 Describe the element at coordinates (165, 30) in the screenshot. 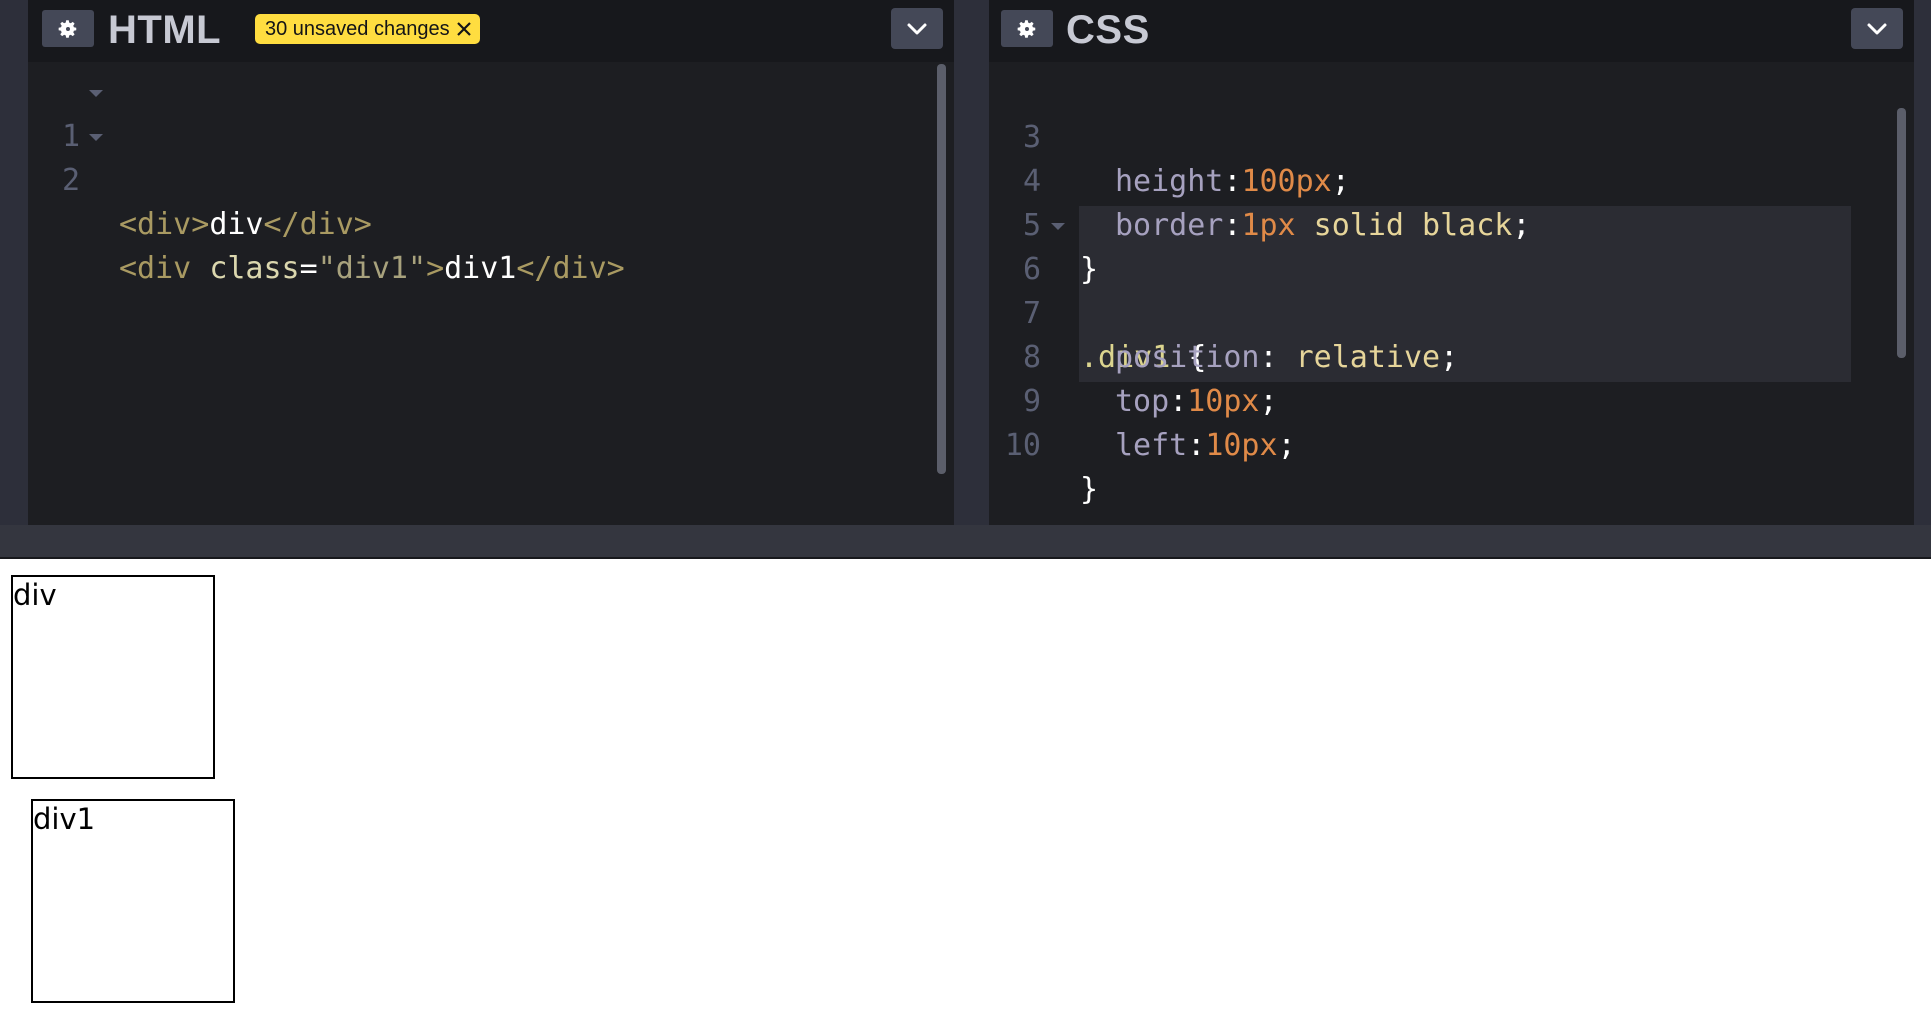

I see `html-pane-title: HTML` at that location.